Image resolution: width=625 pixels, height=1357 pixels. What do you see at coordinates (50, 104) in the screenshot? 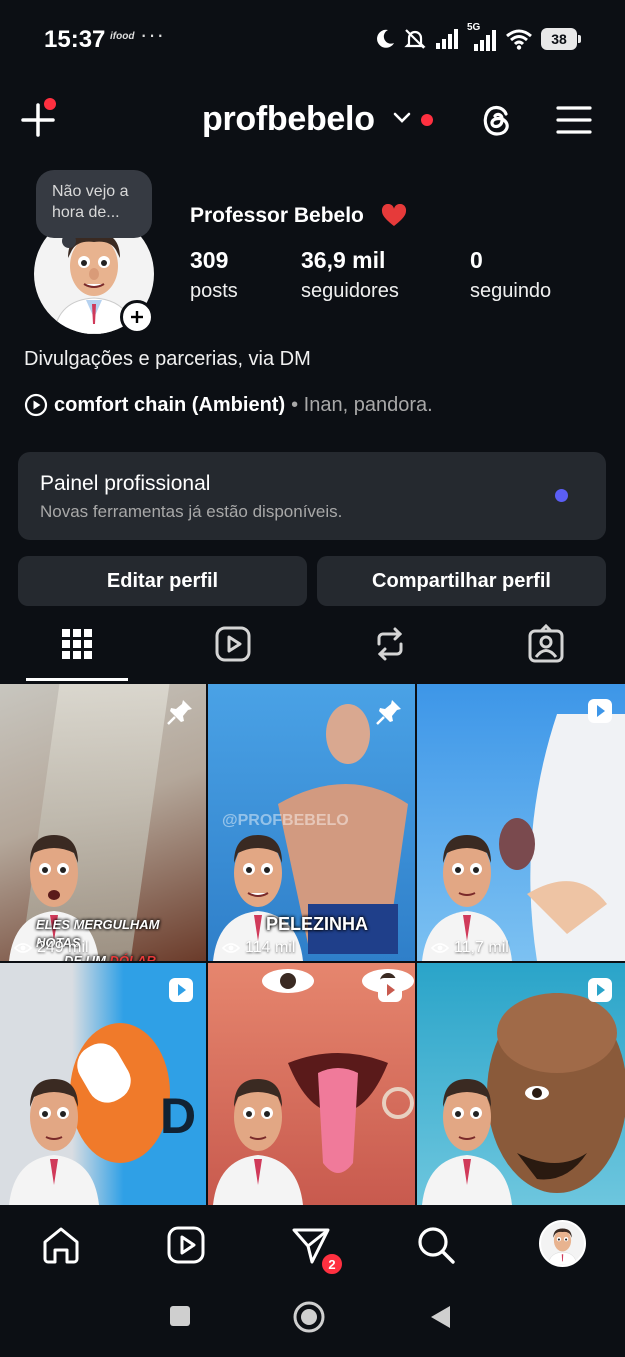
I see `new-content-dot` at bounding box center [50, 104].